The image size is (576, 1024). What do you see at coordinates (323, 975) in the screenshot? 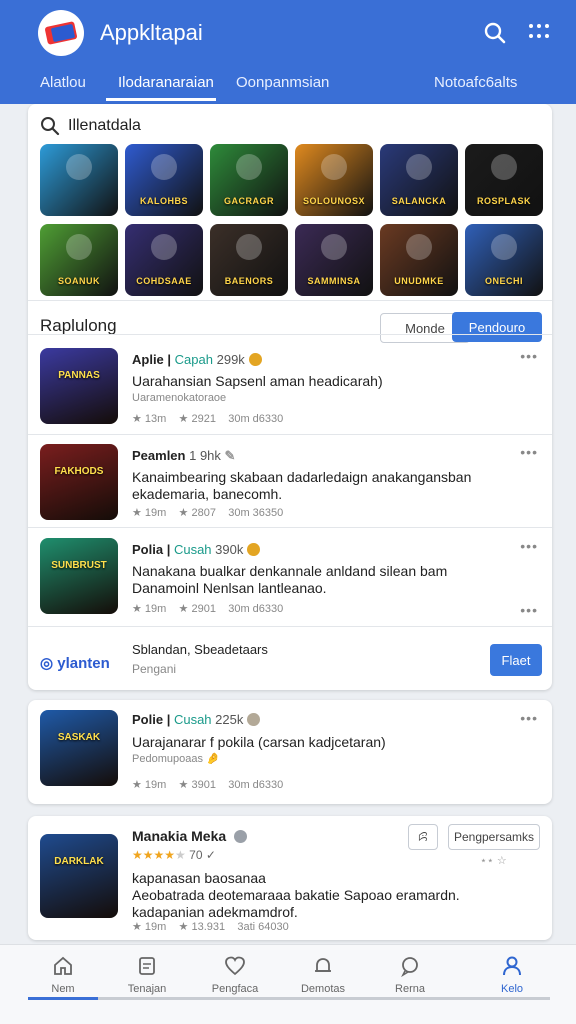
I see `nav-demotas: Demotas` at bounding box center [323, 975].